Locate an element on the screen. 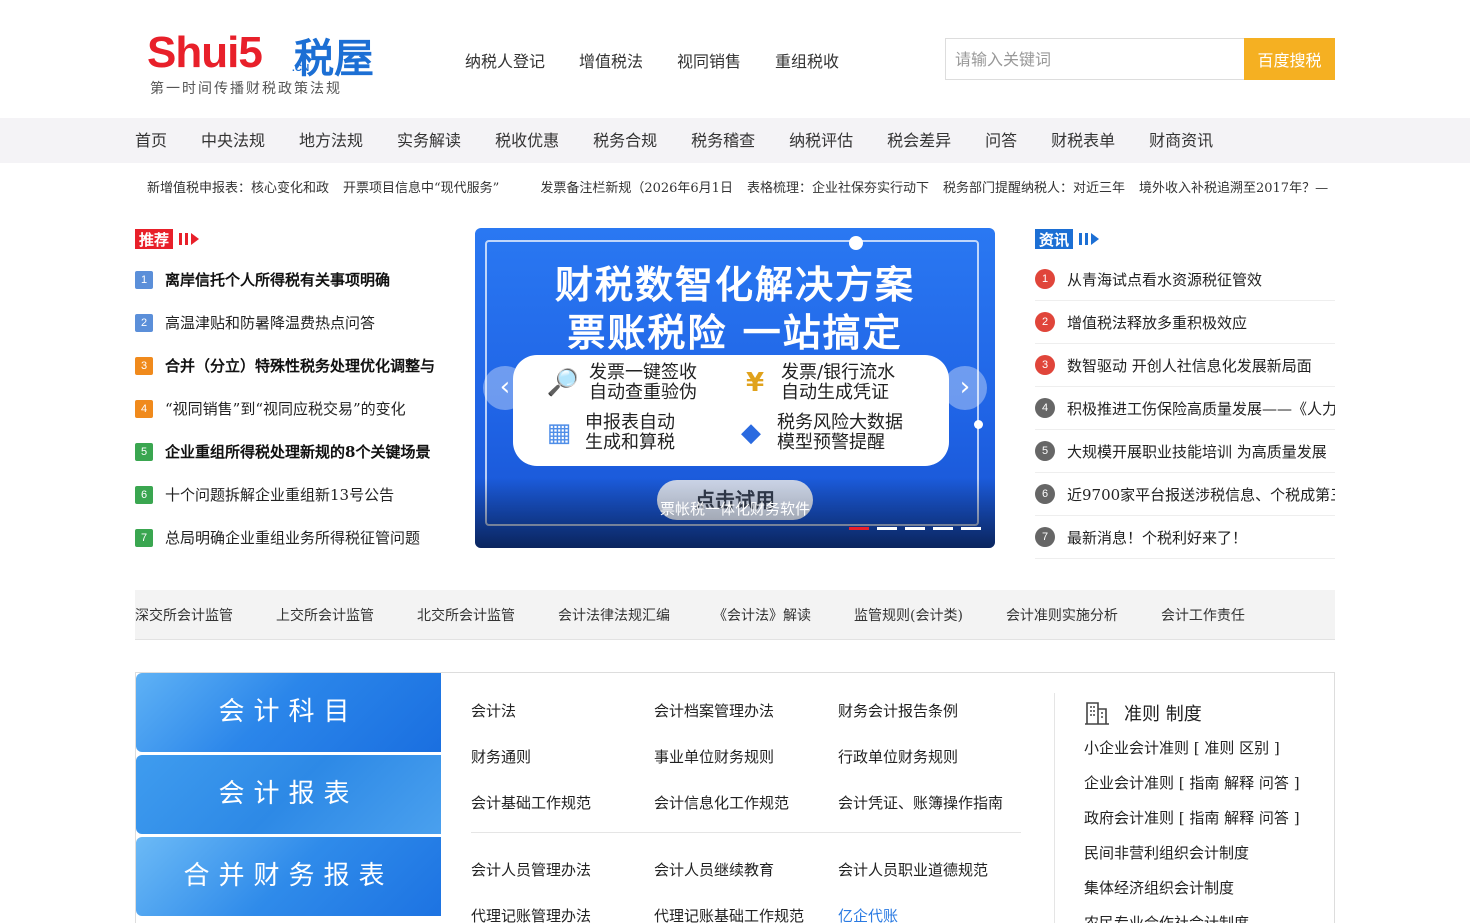 This screenshot has width=1470, height=923. search-input is located at coordinates (1095, 59).